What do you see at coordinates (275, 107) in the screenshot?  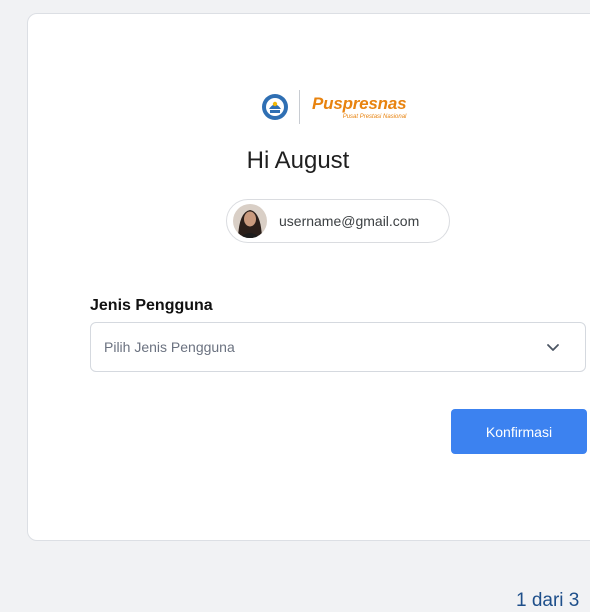 I see `tut-wuri-handayani-emblem-icon` at bounding box center [275, 107].